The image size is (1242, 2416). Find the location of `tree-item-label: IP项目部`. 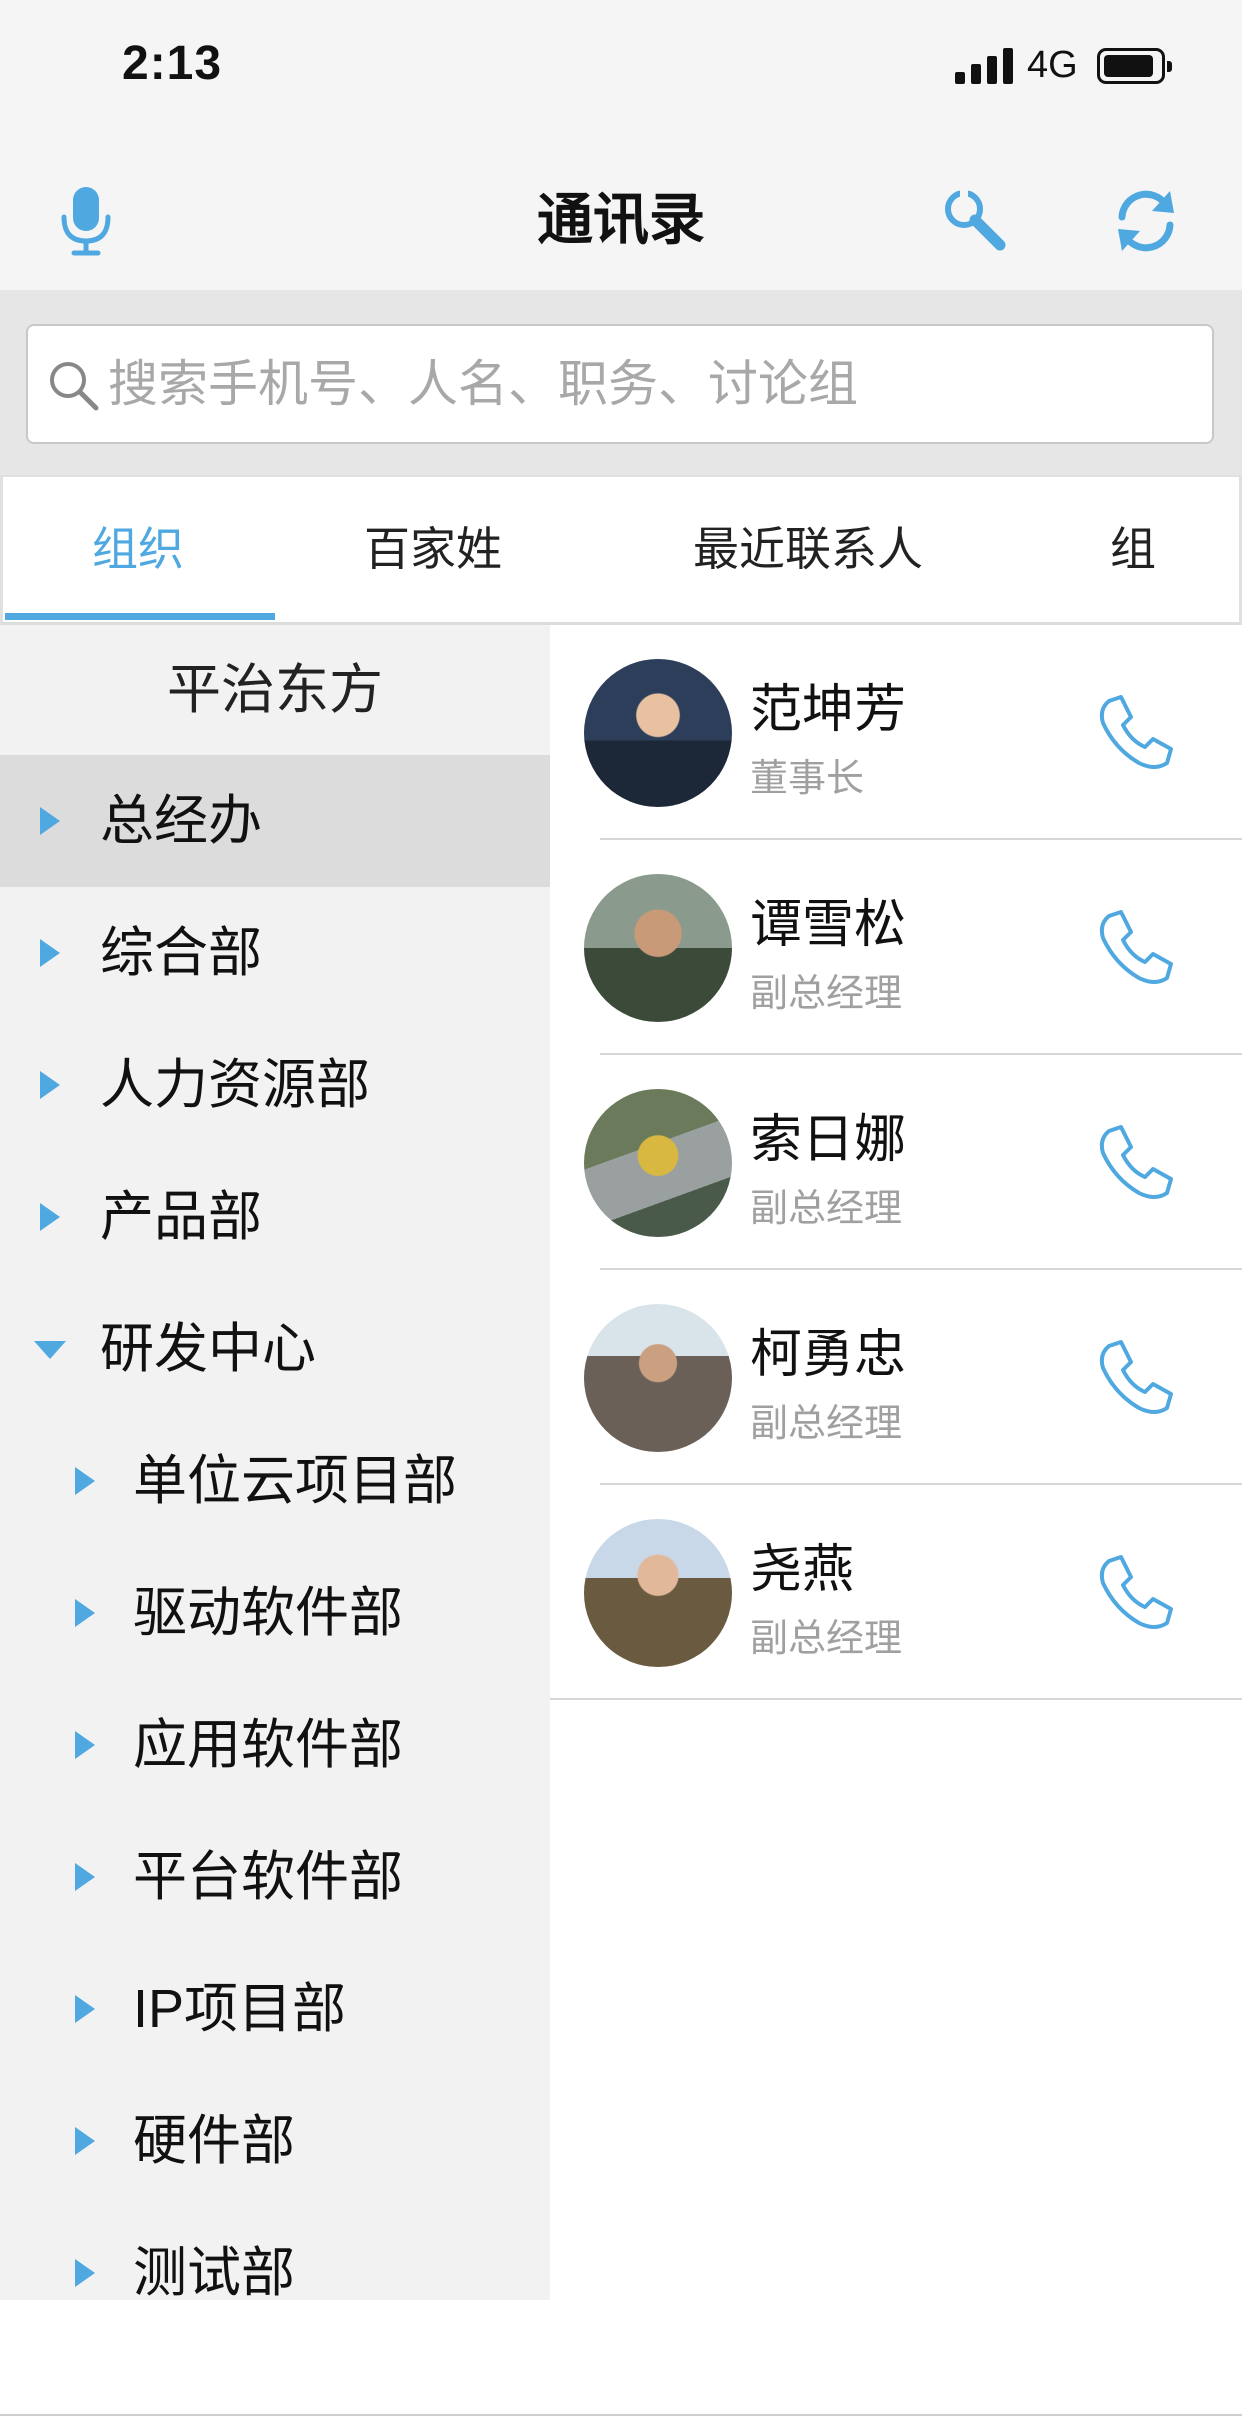

tree-item-label: IP项目部 is located at coordinates (240, 2009).